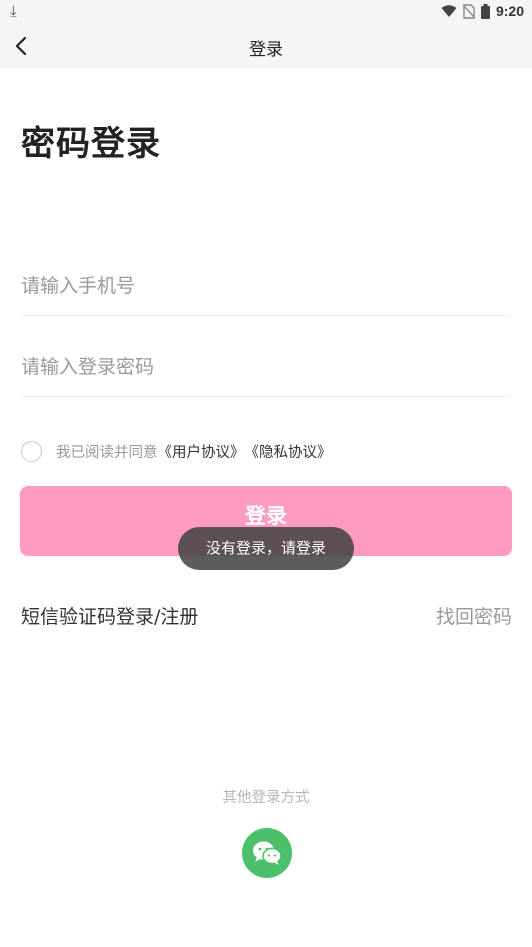 The width and height of the screenshot is (532, 947). I want to click on nav-title: 登录, so click(266, 50).